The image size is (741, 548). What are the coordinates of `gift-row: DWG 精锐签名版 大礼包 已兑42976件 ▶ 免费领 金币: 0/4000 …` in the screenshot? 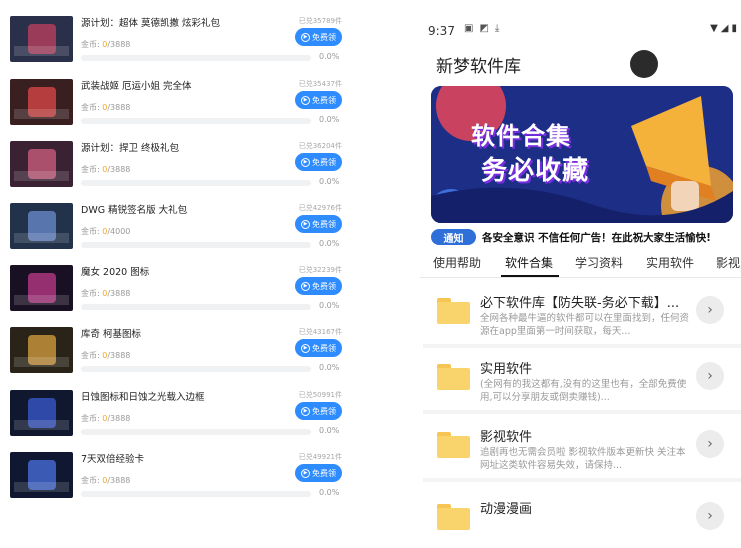 It's located at (180, 228).